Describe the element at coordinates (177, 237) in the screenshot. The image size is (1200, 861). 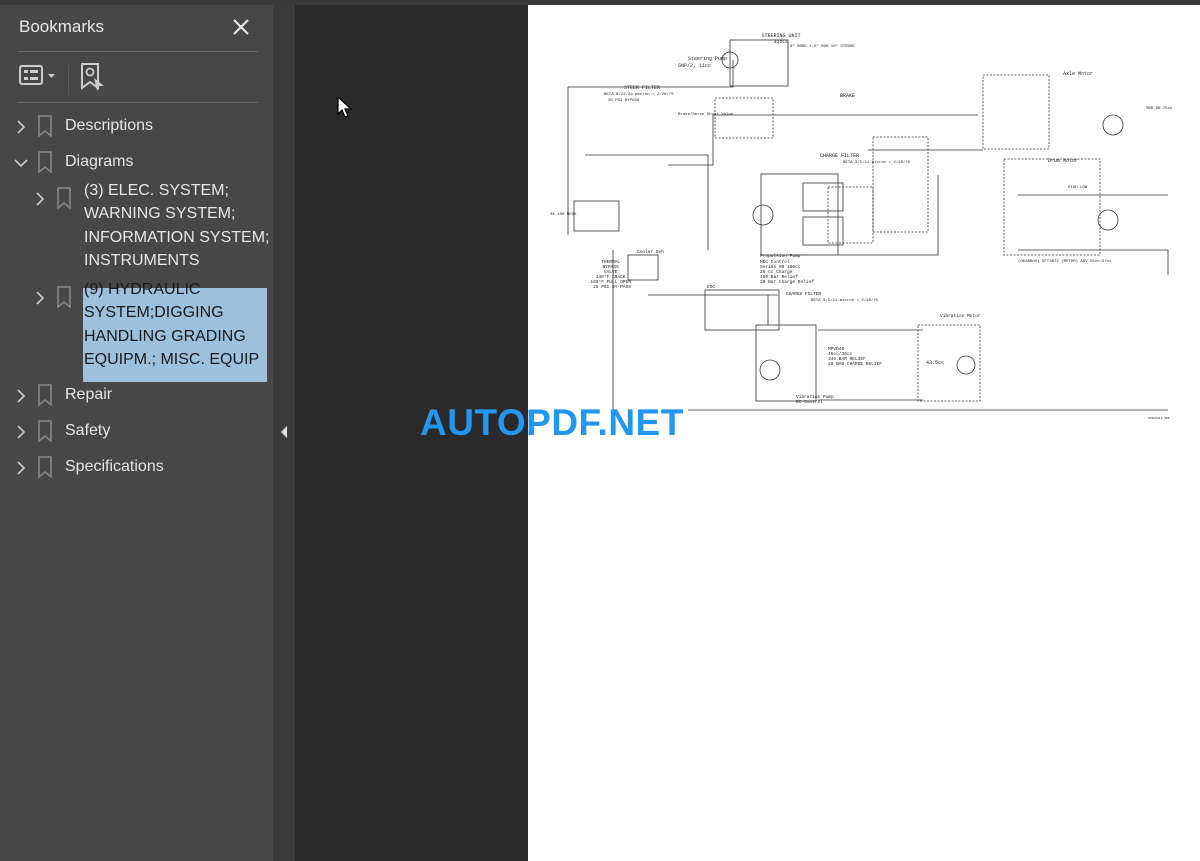
I see `label-line: INFORMATION SYSTEM;` at that location.